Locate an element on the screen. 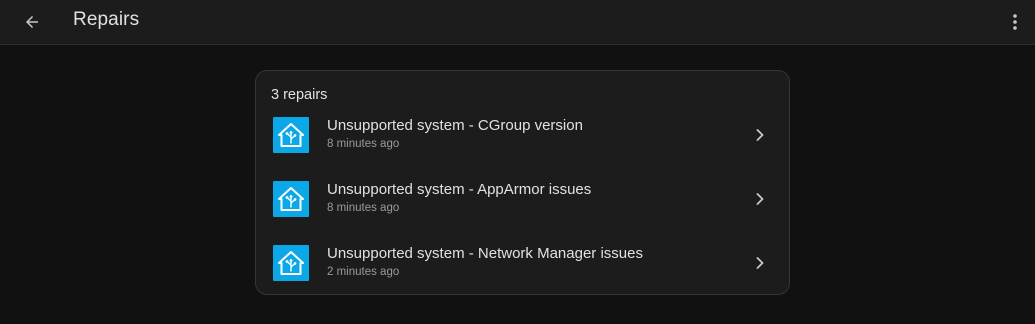 Image resolution: width=1035 pixels, height=324 pixels. arrow-left-icon is located at coordinates (32, 22).